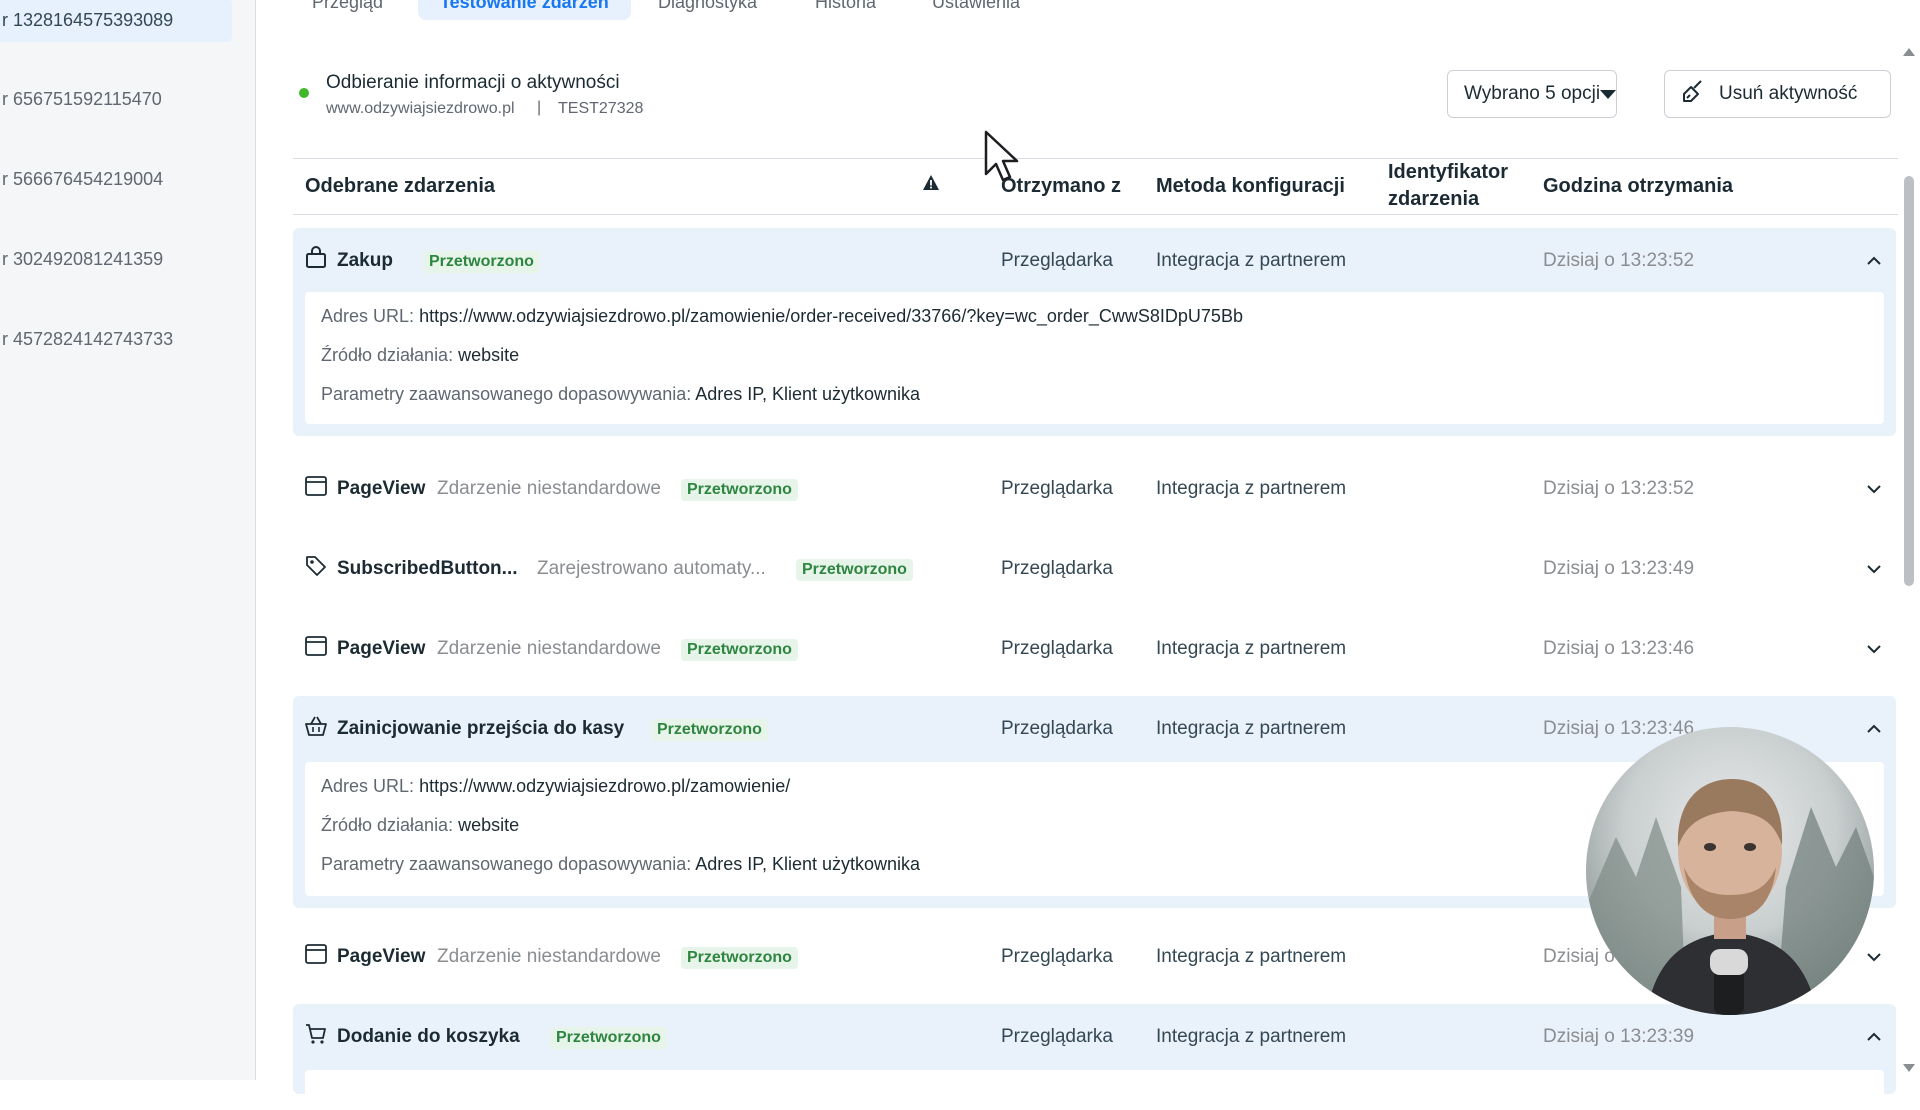 The width and height of the screenshot is (1920, 1110). Describe the element at coordinates (473, 82) in the screenshot. I see `activity-status-title: Odbieranie informacji o aktywności` at that location.